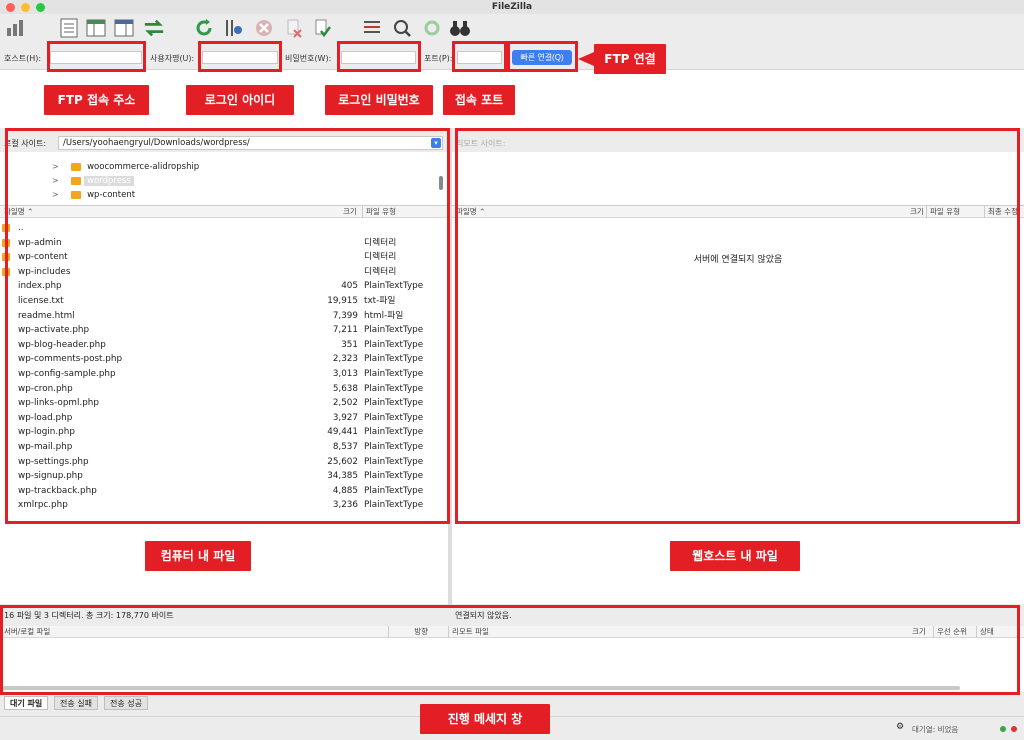 The width and height of the screenshot is (1024, 740). What do you see at coordinates (1003, 729) in the screenshot?
I see `send-indicator-icon` at bounding box center [1003, 729].